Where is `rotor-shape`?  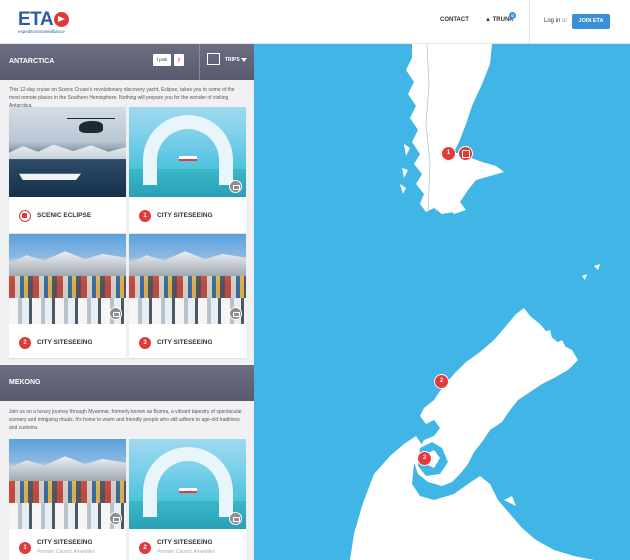 rotor-shape is located at coordinates (91, 118).